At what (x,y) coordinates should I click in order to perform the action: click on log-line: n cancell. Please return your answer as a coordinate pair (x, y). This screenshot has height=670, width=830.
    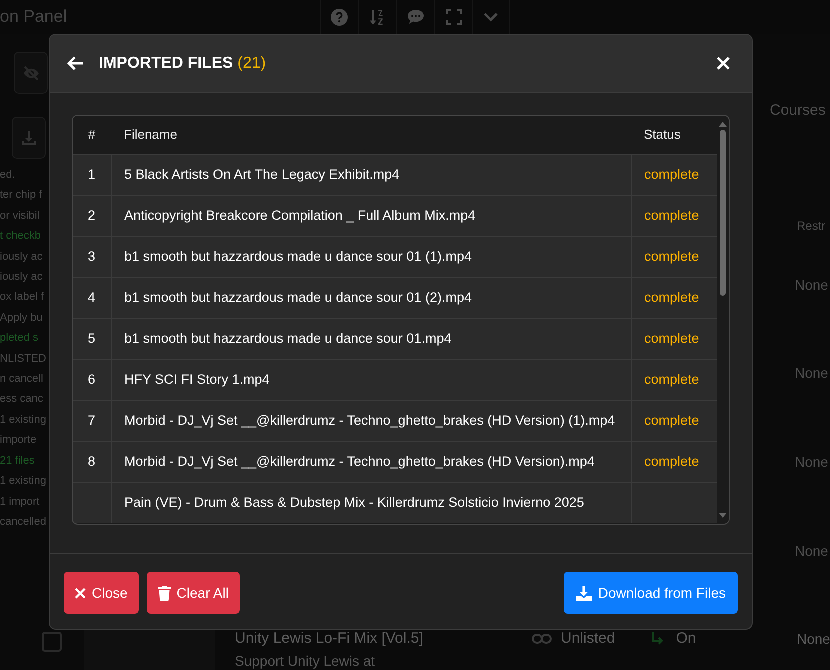
    Looking at the image, I should click on (22, 380).